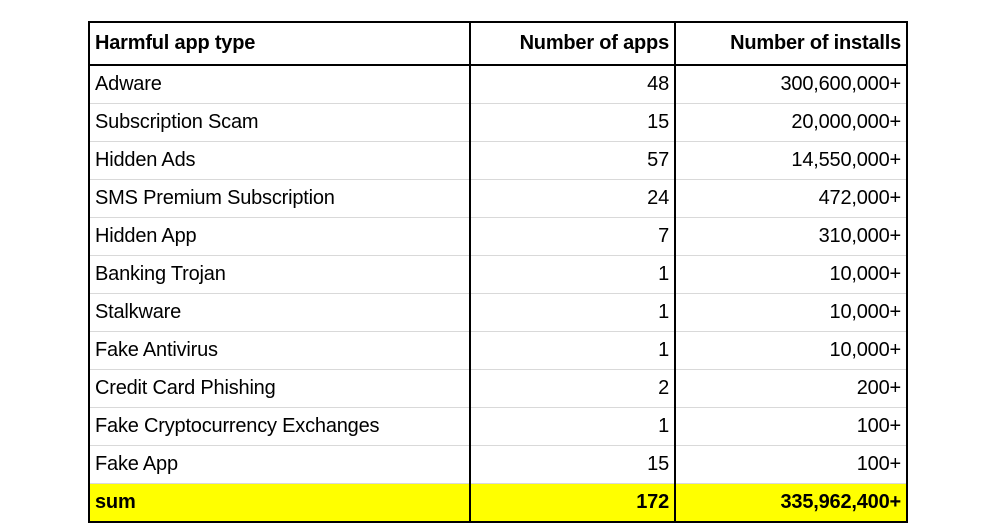 This screenshot has height=530, width=1000. Describe the element at coordinates (791, 236) in the screenshot. I see `cell-number-of-installs: 310,000+` at that location.